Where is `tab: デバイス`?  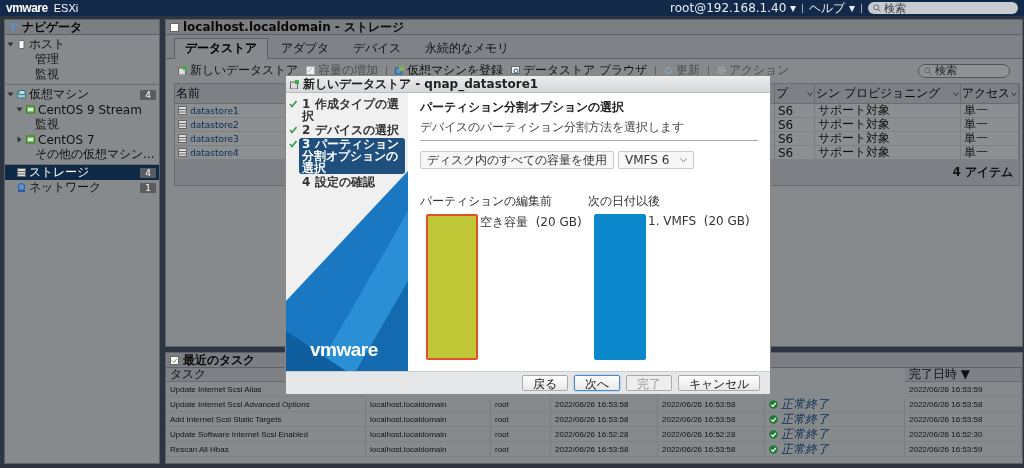
tab: デバイス is located at coordinates (377, 48).